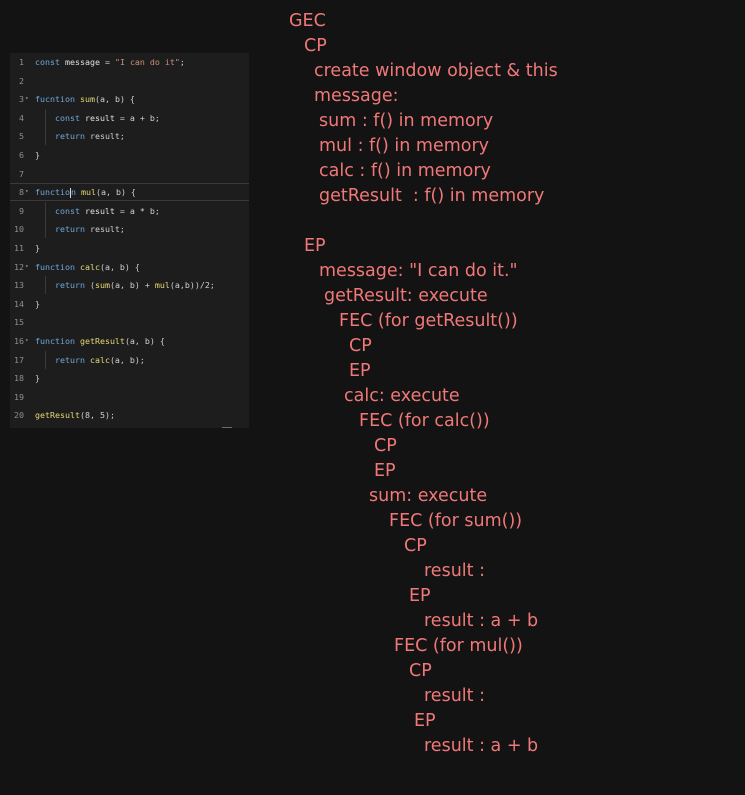 This screenshot has width=745, height=795. Describe the element at coordinates (307, 21) in the screenshot. I see `note-line: GEC` at that location.